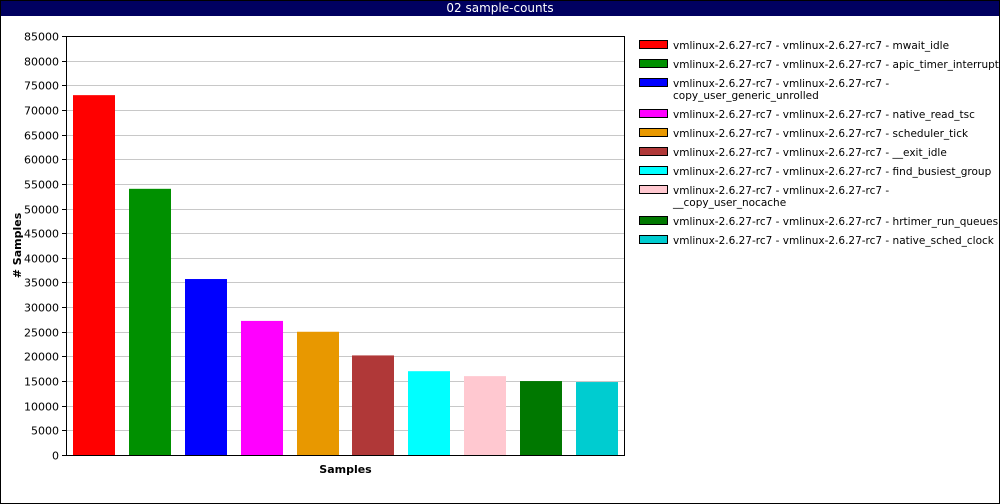  Describe the element at coordinates (746, 96) in the screenshot. I see `legend-label-3: copy_user_generic_unrolled` at that location.